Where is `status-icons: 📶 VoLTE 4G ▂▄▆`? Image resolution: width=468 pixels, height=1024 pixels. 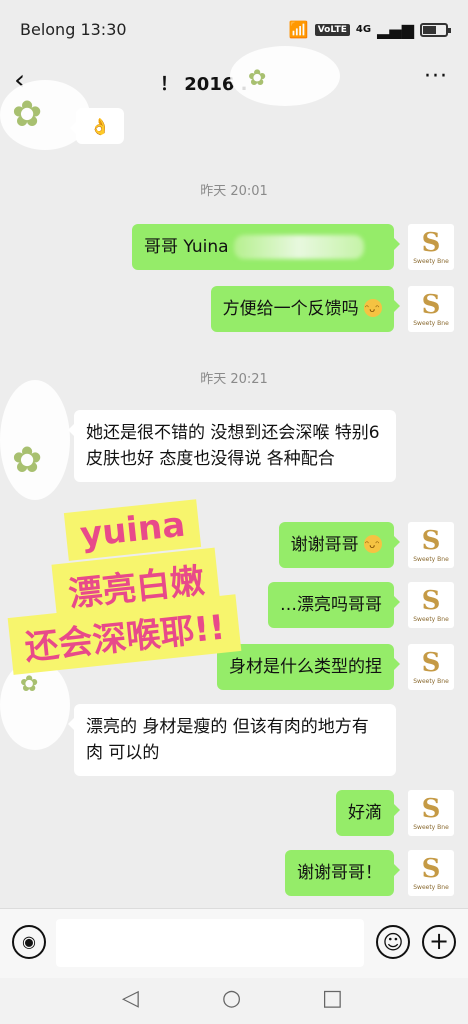 status-icons: 📶 VoLTE 4G ▂▄▆ is located at coordinates (369, 29).